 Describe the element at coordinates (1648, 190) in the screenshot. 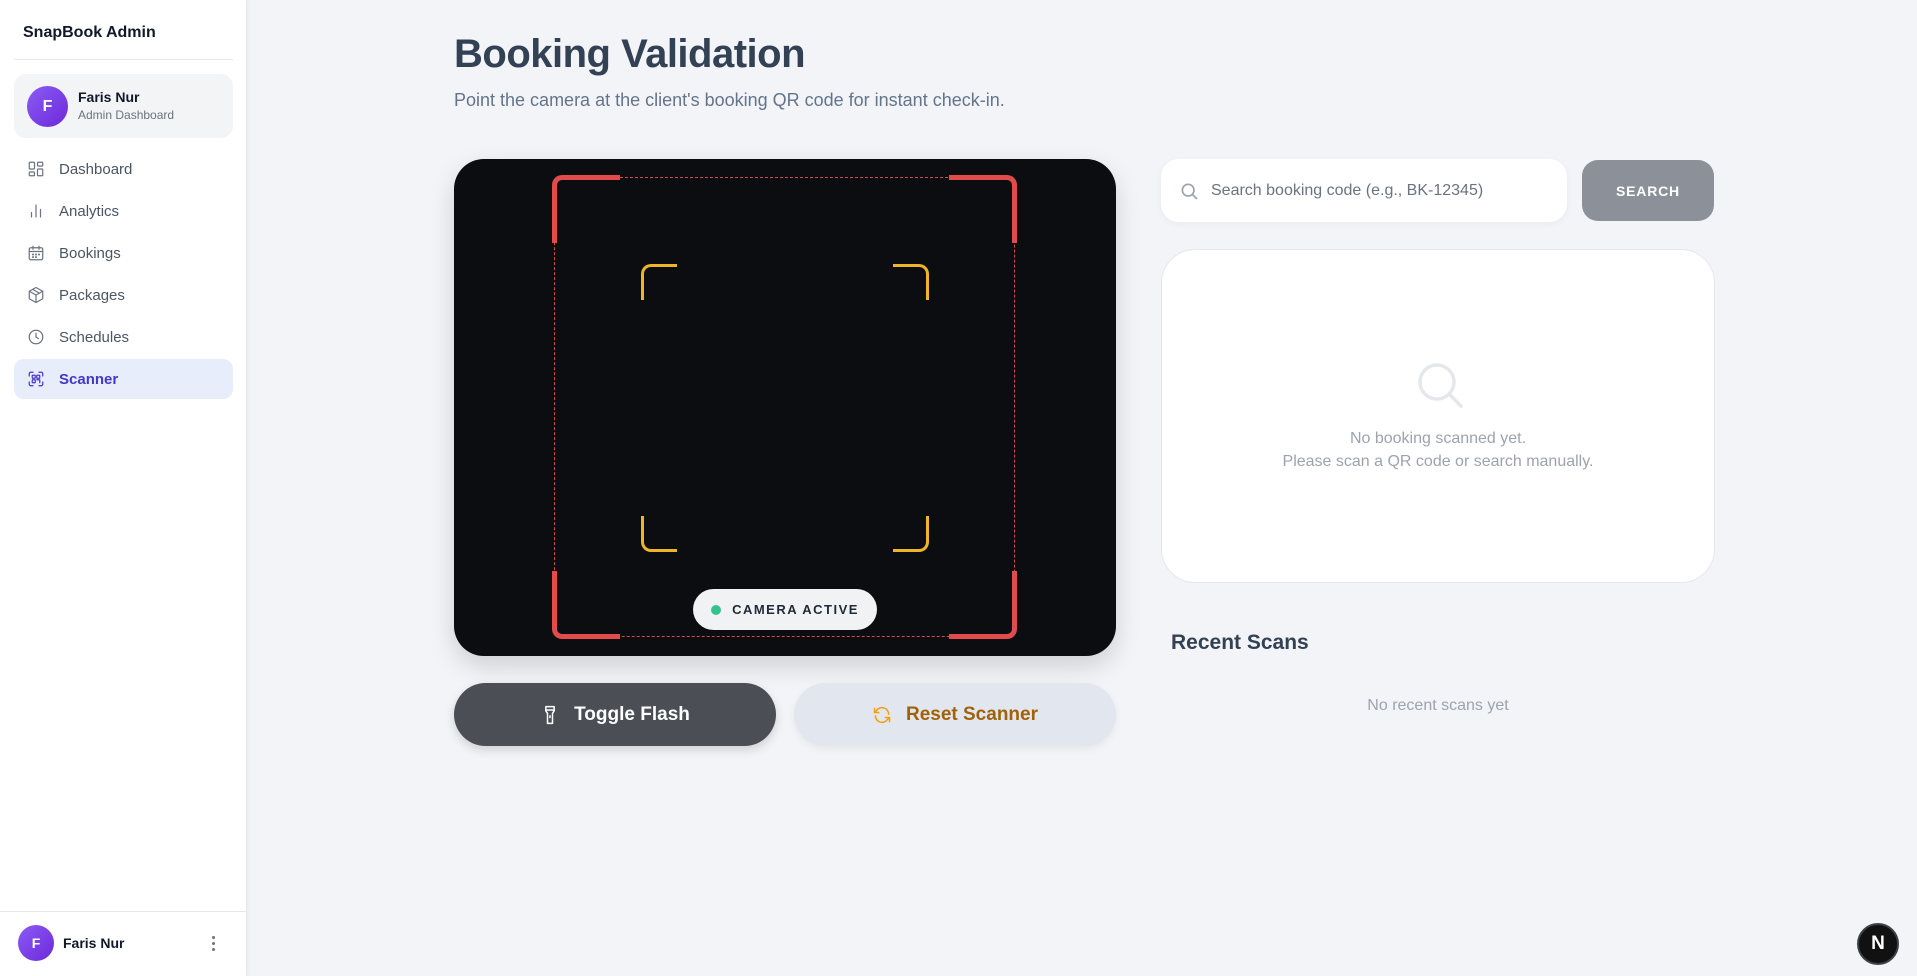

I see `search-button: SEARCH` at that location.